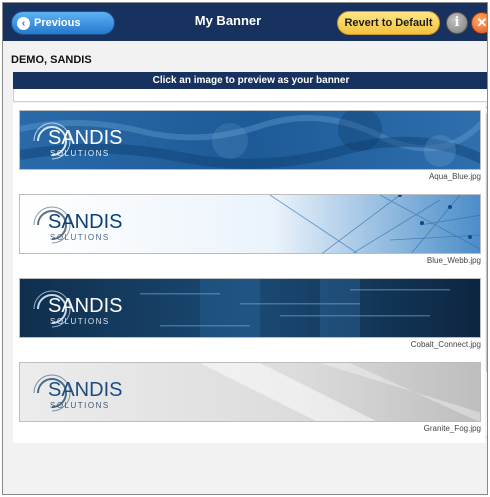  Describe the element at coordinates (486, 107) in the screenshot. I see `scroll-up-icon: ▲` at that location.